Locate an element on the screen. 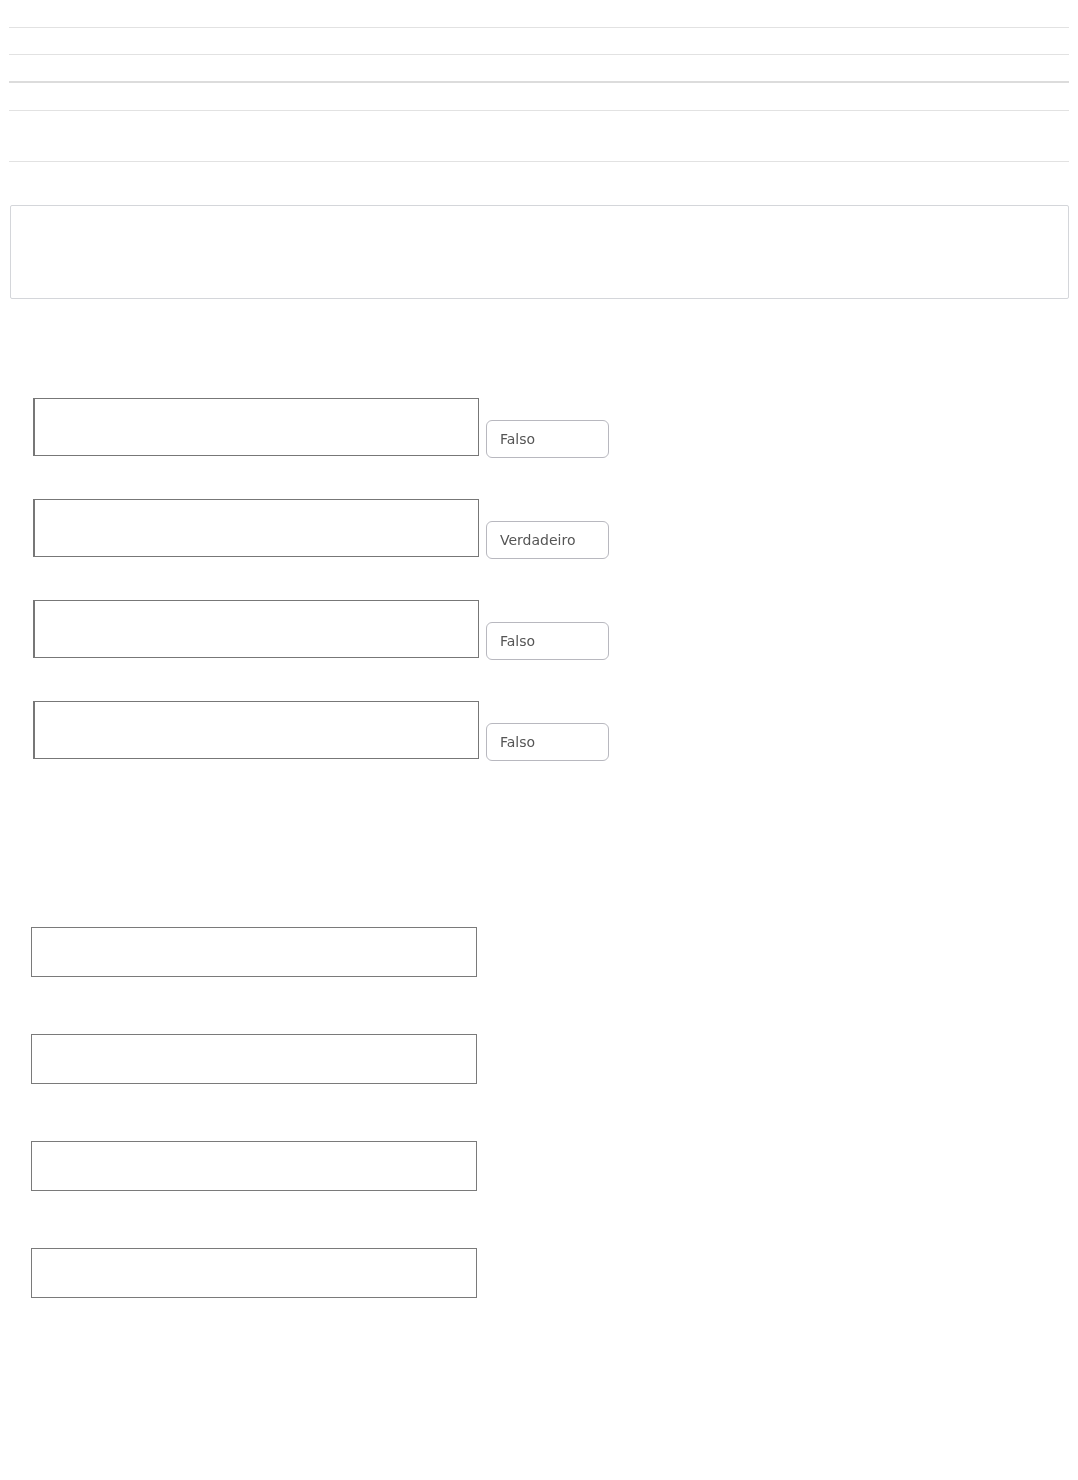 Image resolution: width=1078 pixels, height=1480 pixels. answer-dropdown: Verdadeiro is located at coordinates (547, 540).